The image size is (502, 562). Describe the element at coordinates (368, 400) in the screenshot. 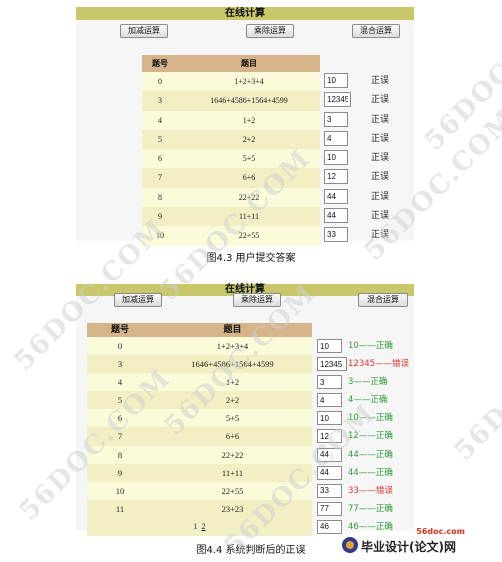

I see `judge-result: 4——正确` at that location.